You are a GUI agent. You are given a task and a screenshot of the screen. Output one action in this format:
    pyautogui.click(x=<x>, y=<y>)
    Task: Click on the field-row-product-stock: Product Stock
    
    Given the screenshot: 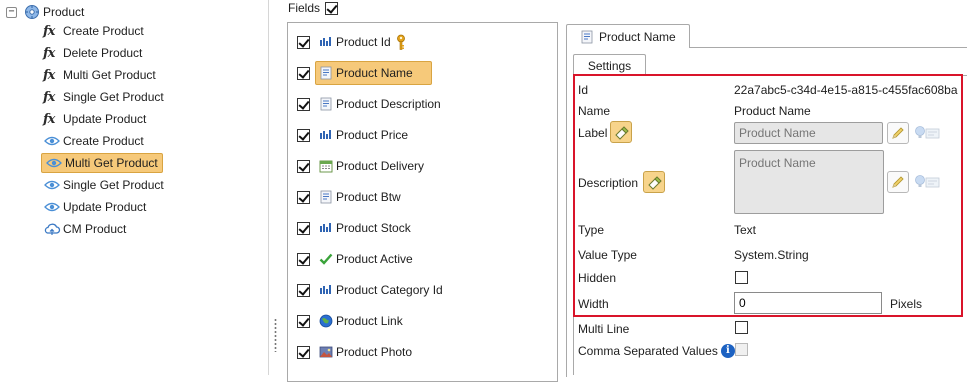 What is the action you would take?
    pyautogui.click(x=356, y=228)
    